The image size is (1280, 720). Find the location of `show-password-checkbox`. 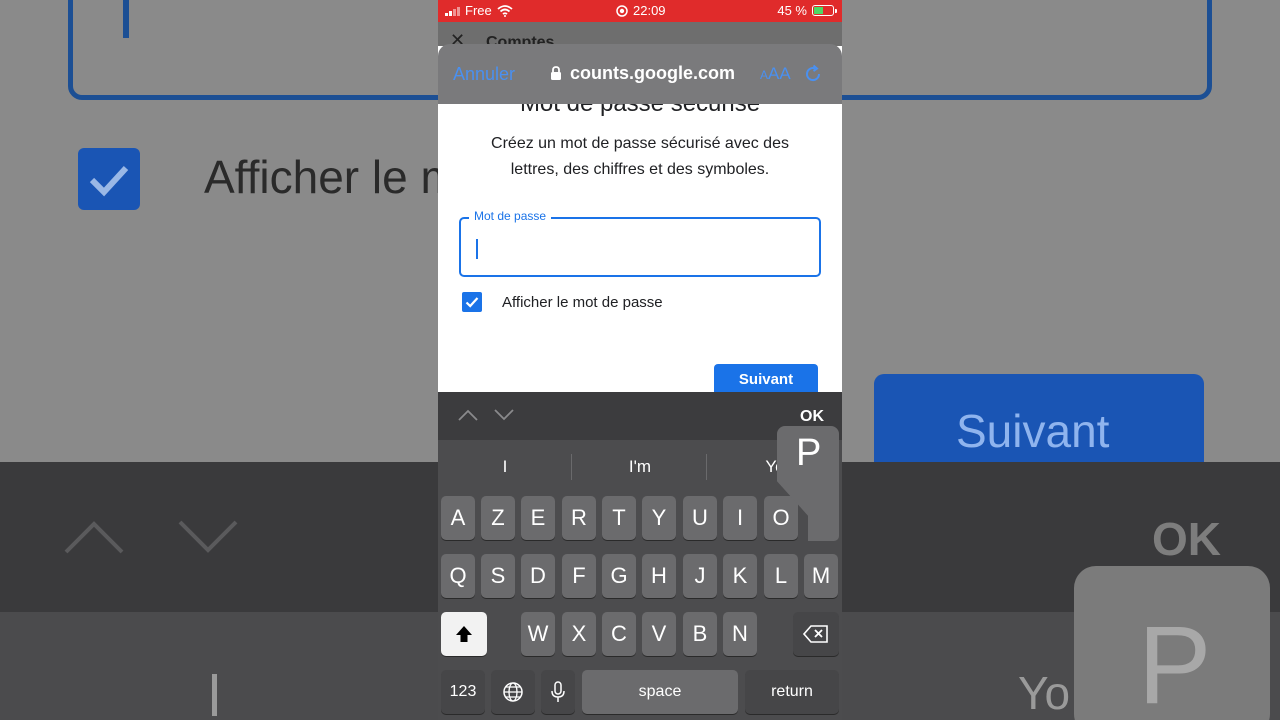

show-password-checkbox is located at coordinates (472, 302).